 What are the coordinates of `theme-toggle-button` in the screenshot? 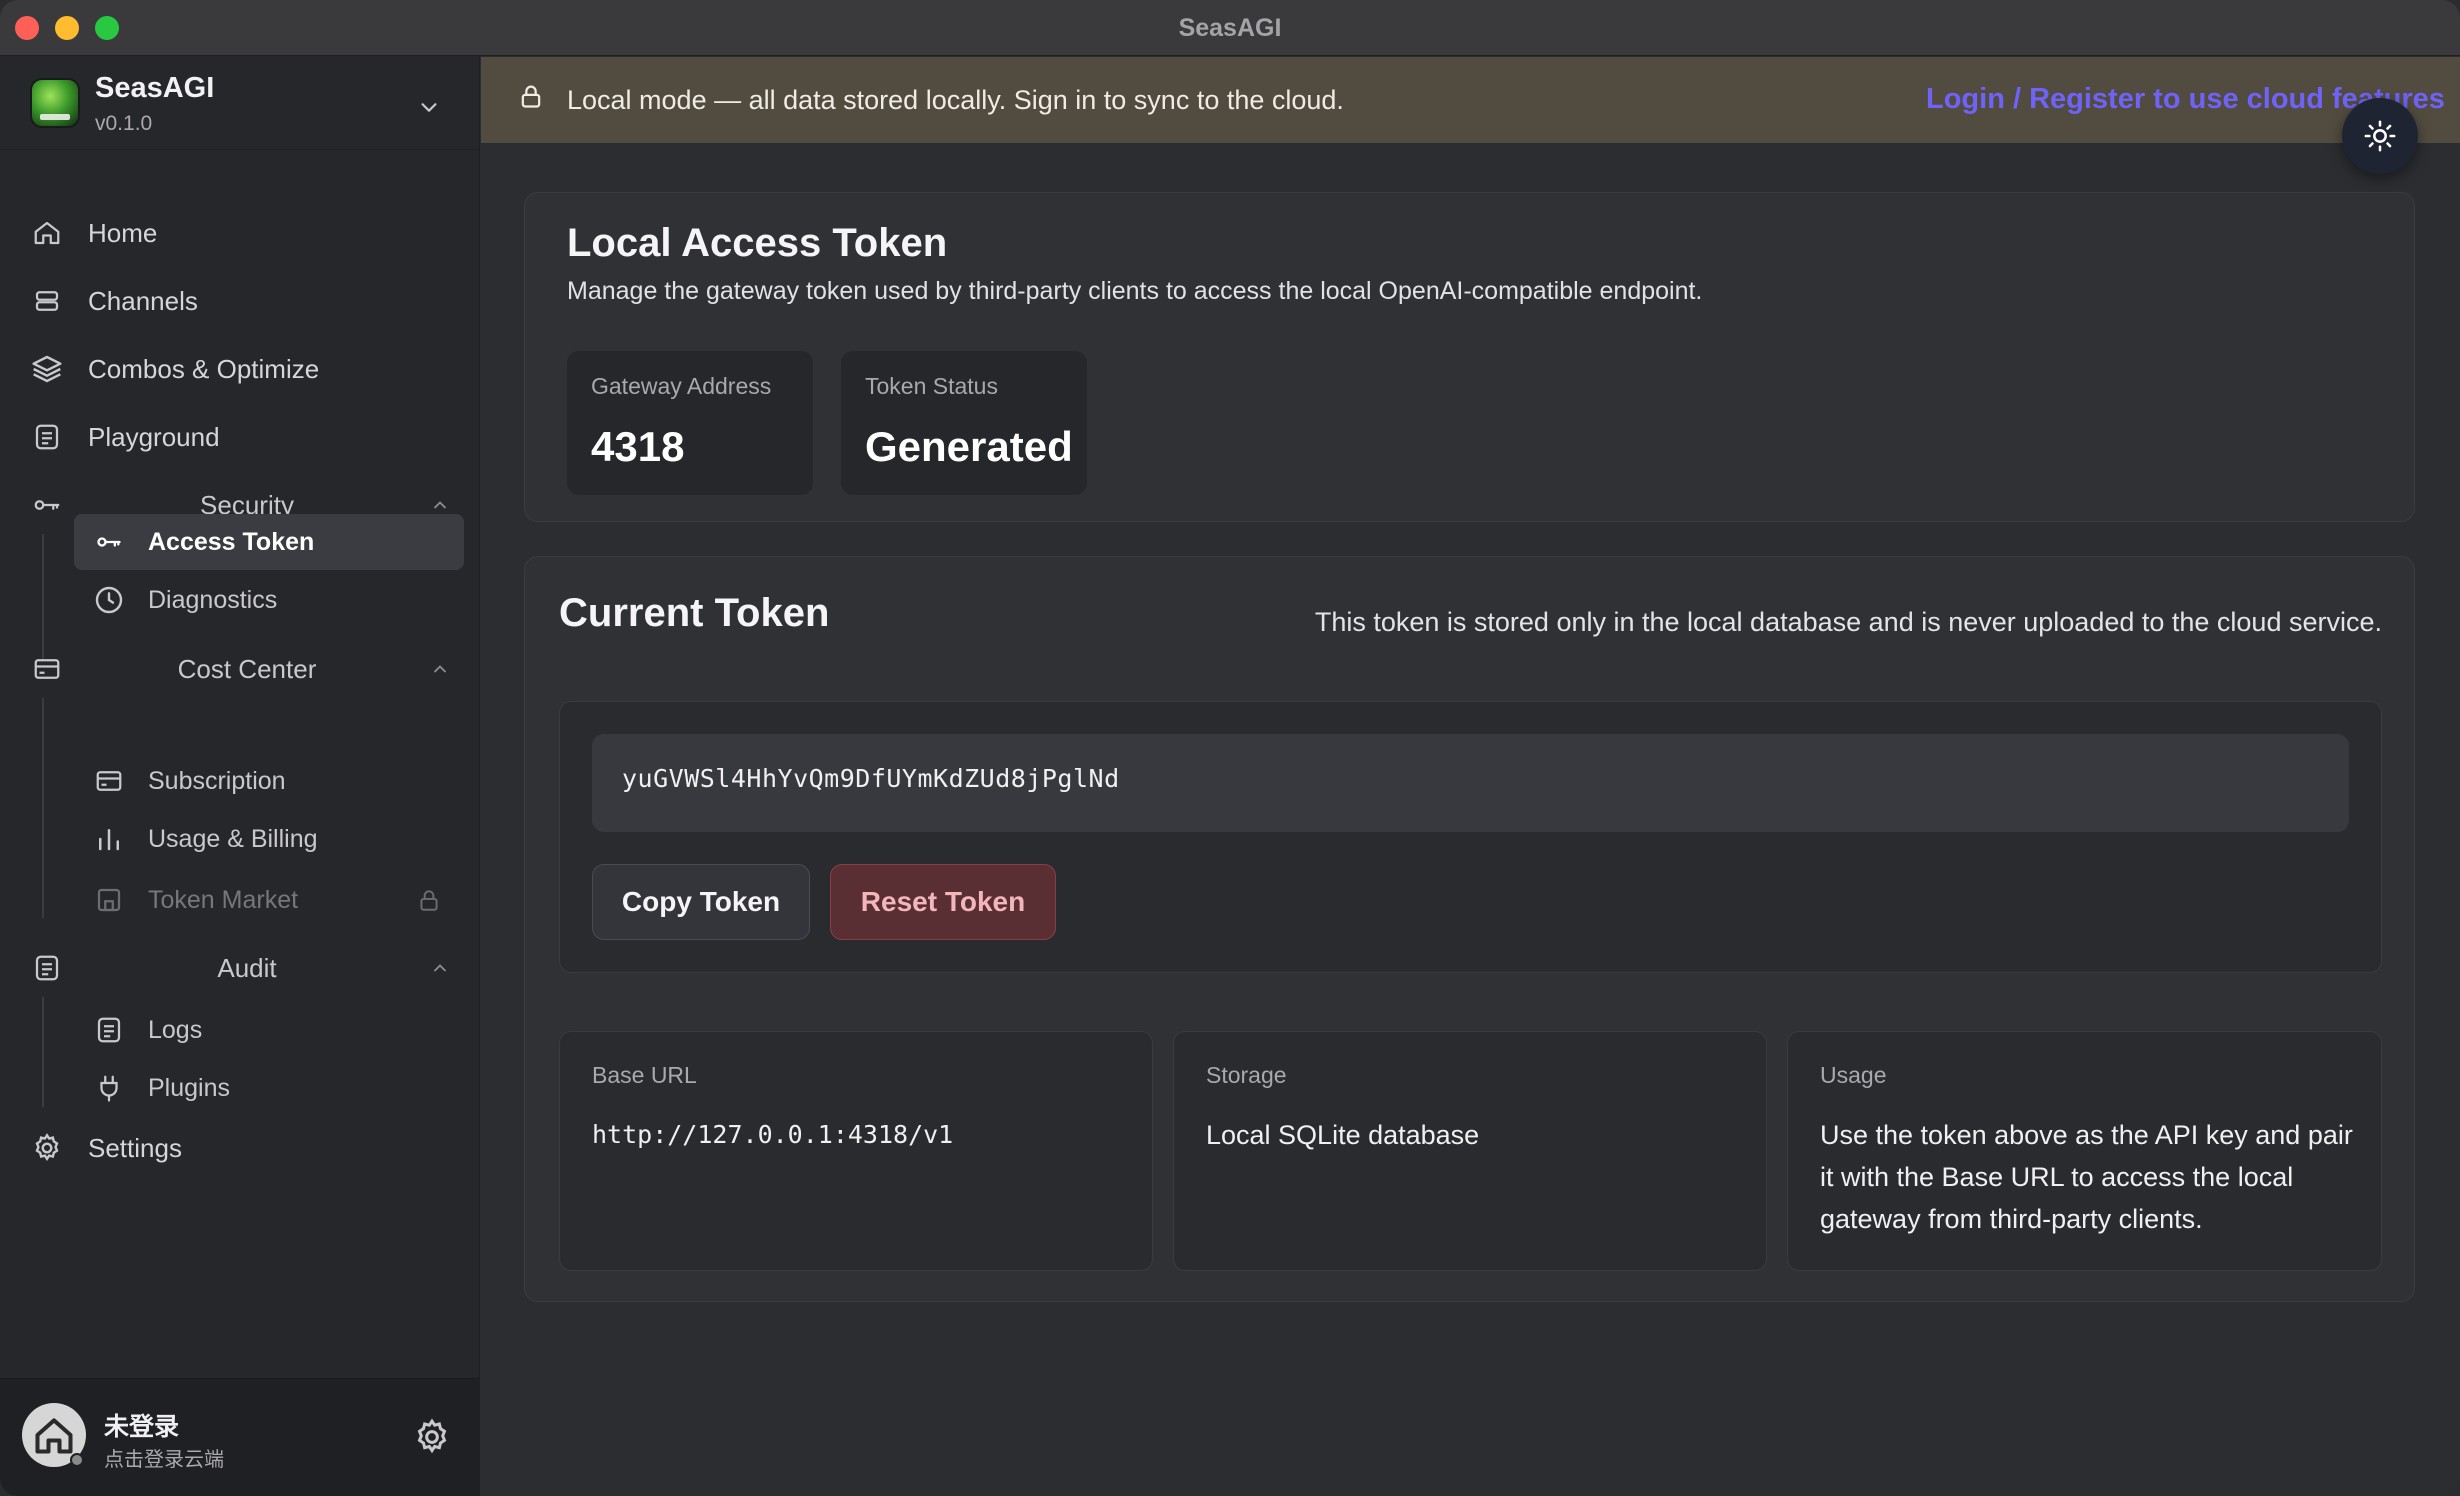 It's located at (2380, 136).